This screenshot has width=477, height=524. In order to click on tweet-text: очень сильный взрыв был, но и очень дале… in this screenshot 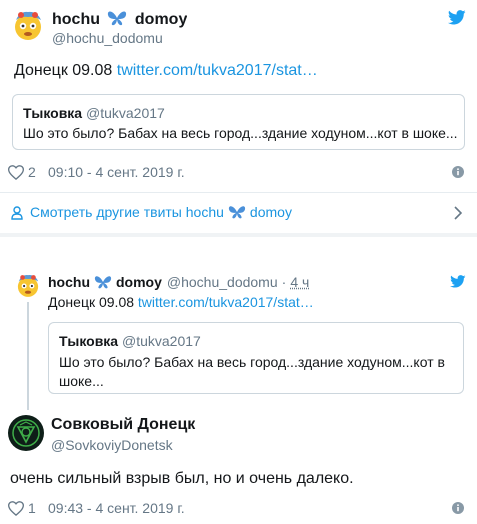, I will do `click(182, 478)`.